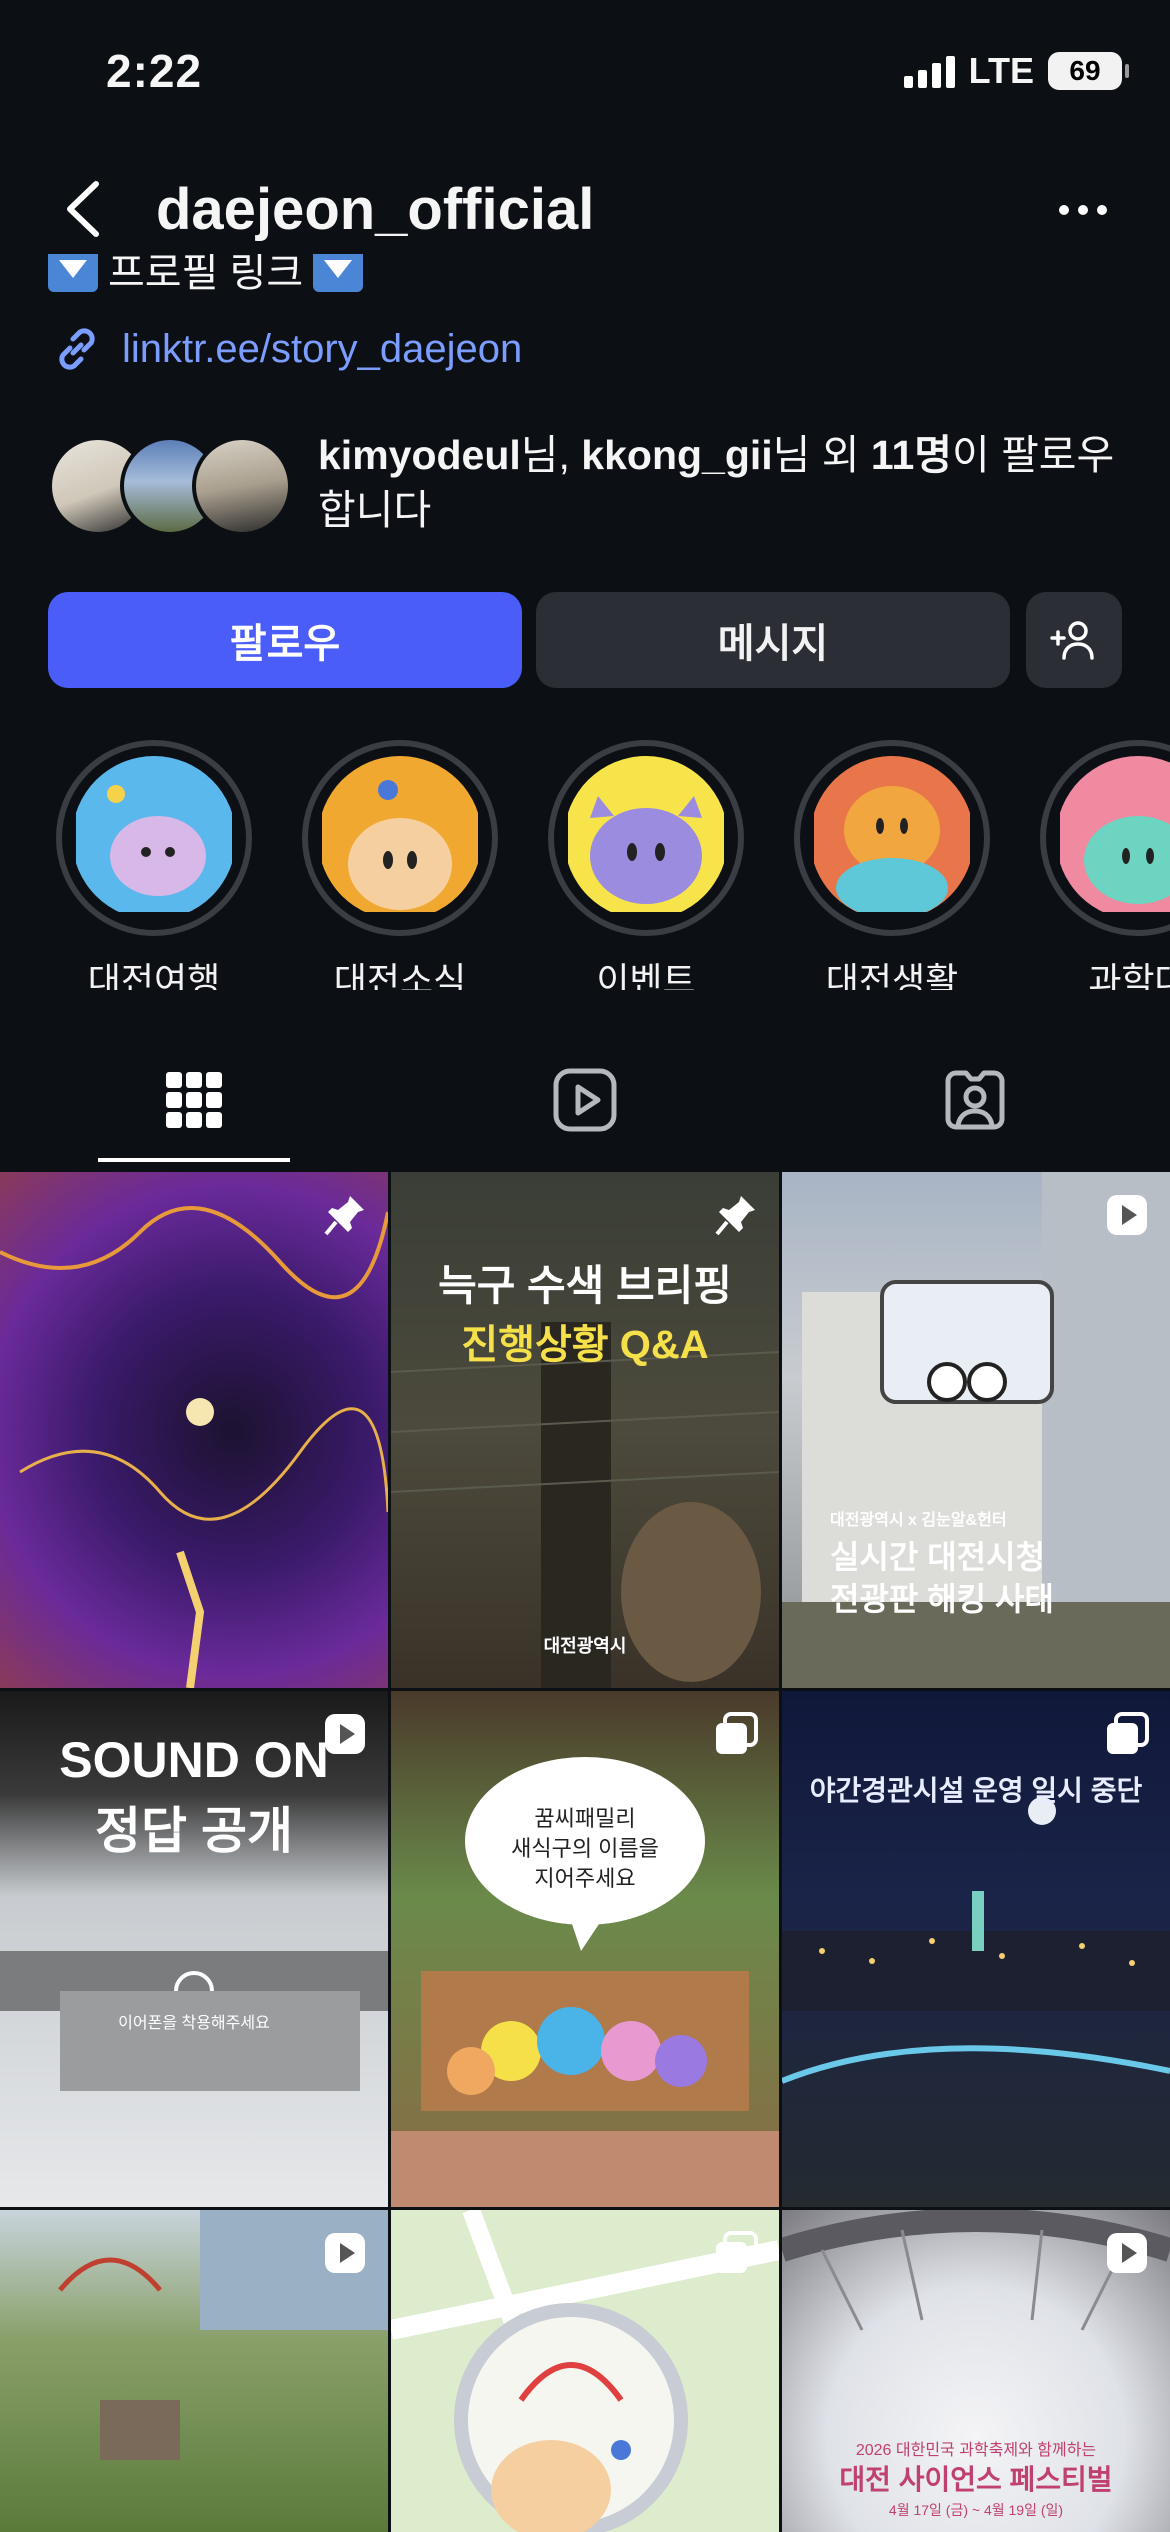 This screenshot has height=2532, width=1170. Describe the element at coordinates (918, 1520) in the screenshot. I see `post-subtitle: 대전광역시 x 김눈알&헌터` at that location.